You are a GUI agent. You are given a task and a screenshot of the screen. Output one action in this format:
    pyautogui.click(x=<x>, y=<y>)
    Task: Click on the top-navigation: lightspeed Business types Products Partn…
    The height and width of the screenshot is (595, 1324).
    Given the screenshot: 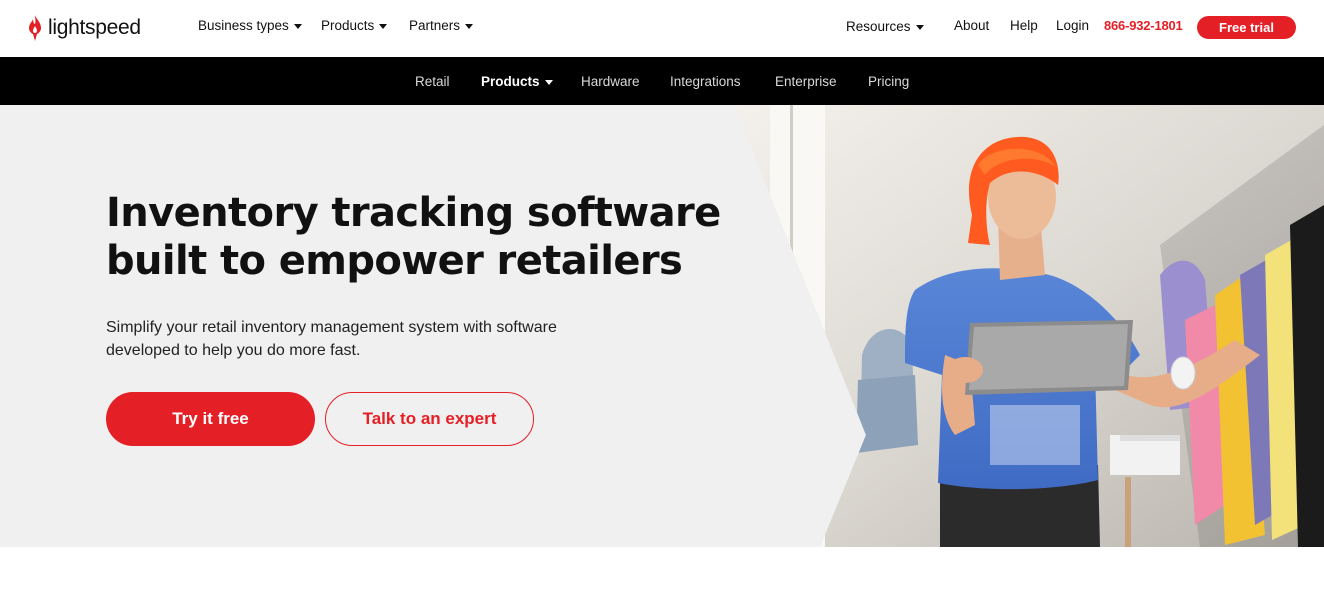 What is the action you would take?
    pyautogui.click(x=662, y=28)
    